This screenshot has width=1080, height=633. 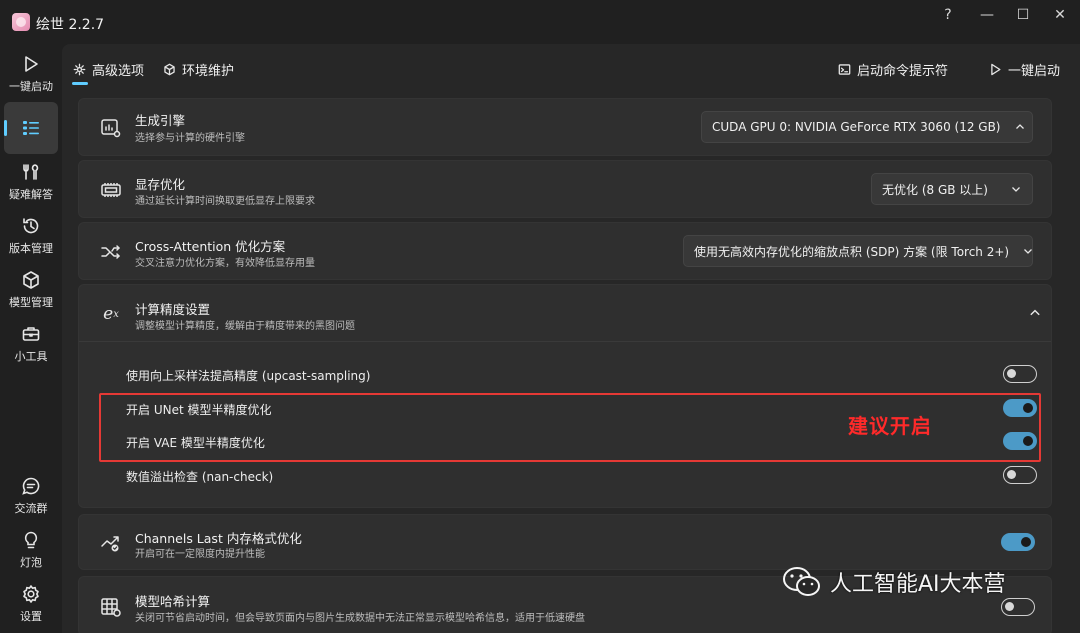 I want to click on sidebar-item-advanced, so click(x=31, y=128).